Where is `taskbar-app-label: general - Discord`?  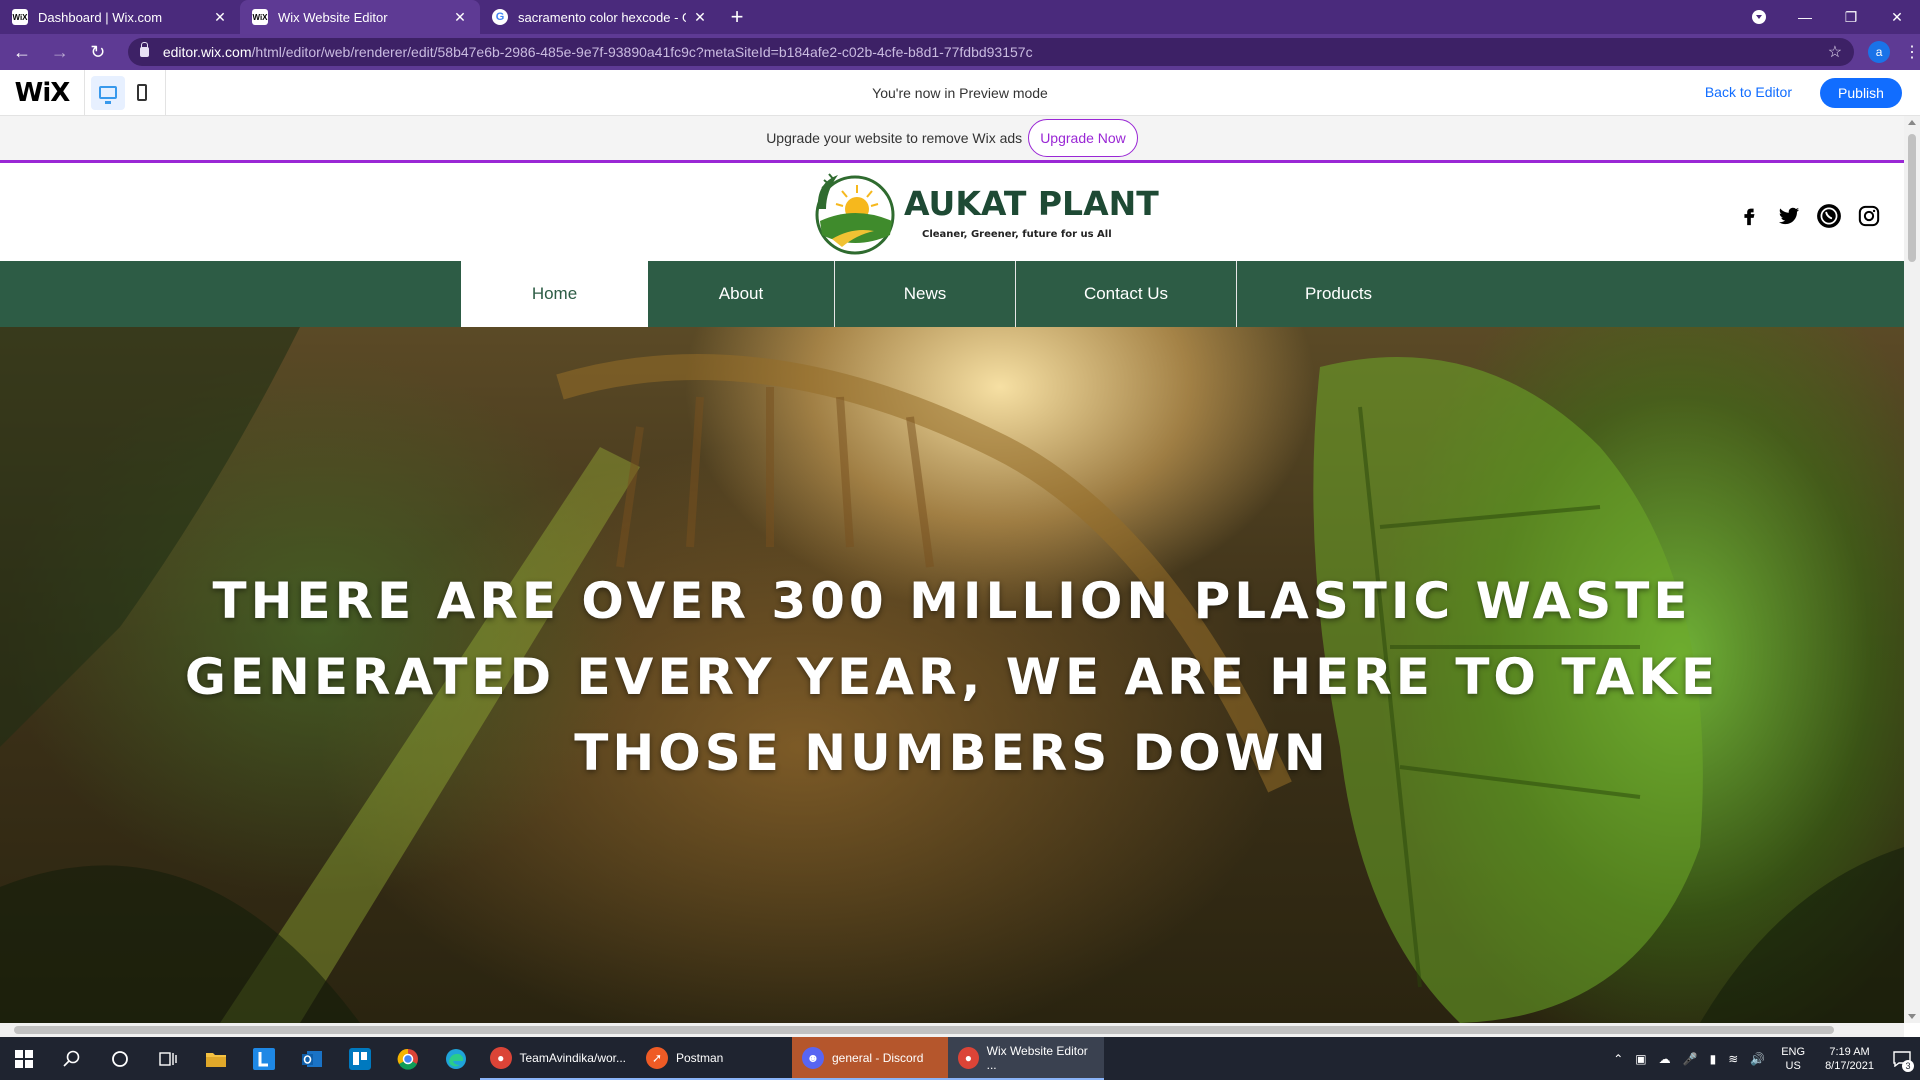 taskbar-app-label: general - Discord is located at coordinates (878, 1057).